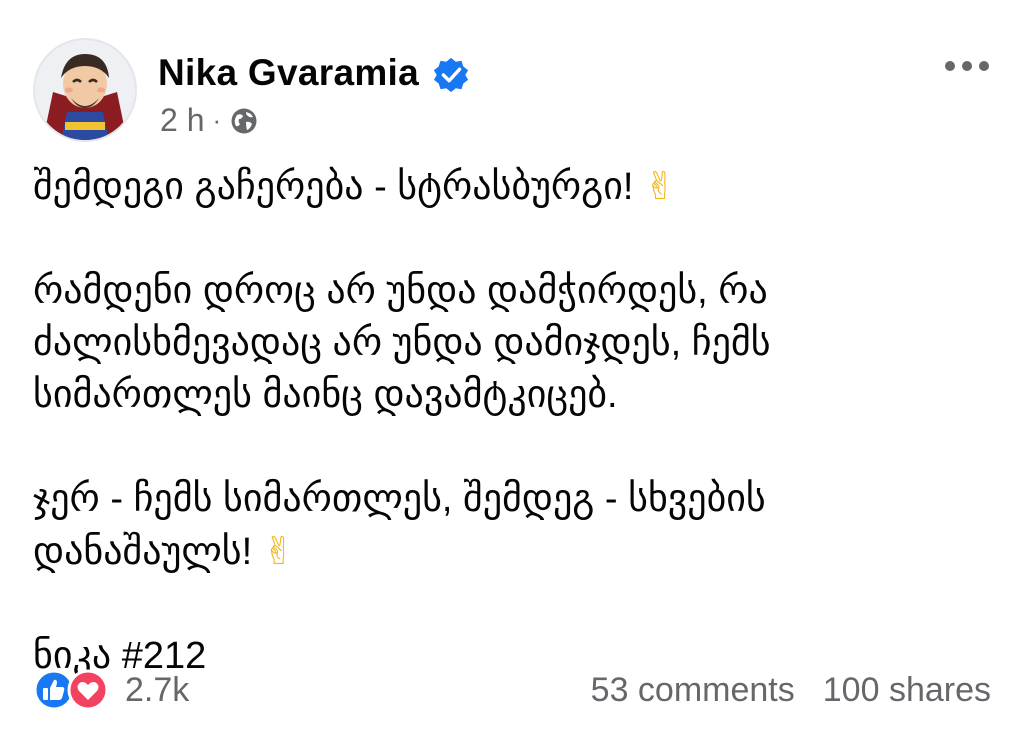 The image size is (1024, 738). I want to click on avatar-illustration, so click(85, 97).